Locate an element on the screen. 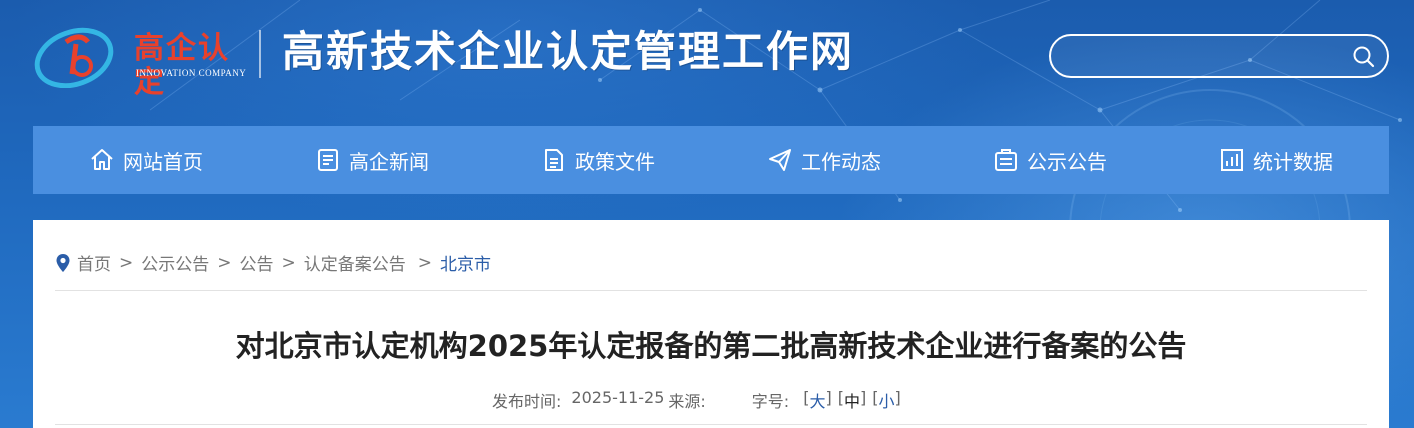 This screenshot has height=428, width=1414. site-logo: 高企认定 INNOVATION COMPANY is located at coordinates (139, 61).